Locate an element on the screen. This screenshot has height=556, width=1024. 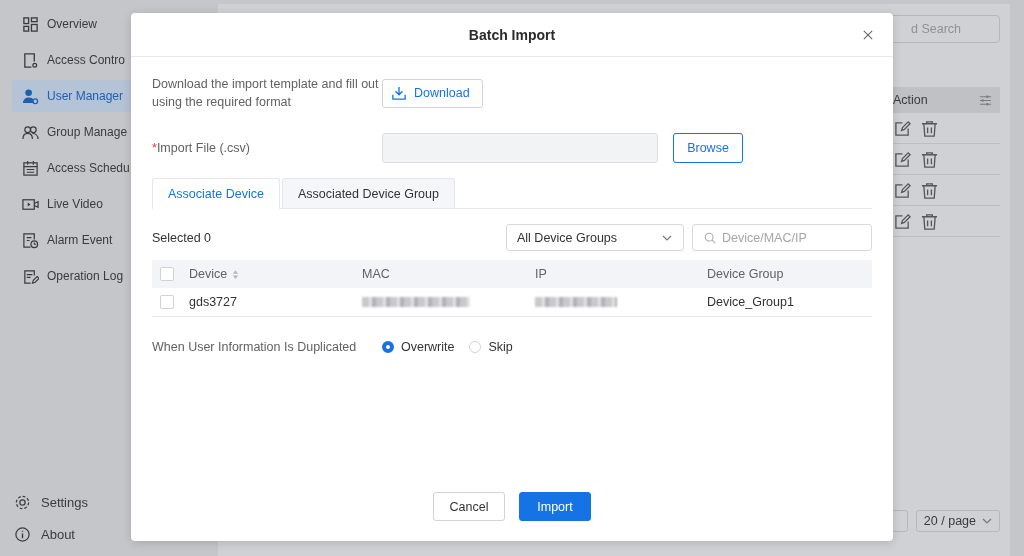
tab: Associate Device is located at coordinates (216, 193).